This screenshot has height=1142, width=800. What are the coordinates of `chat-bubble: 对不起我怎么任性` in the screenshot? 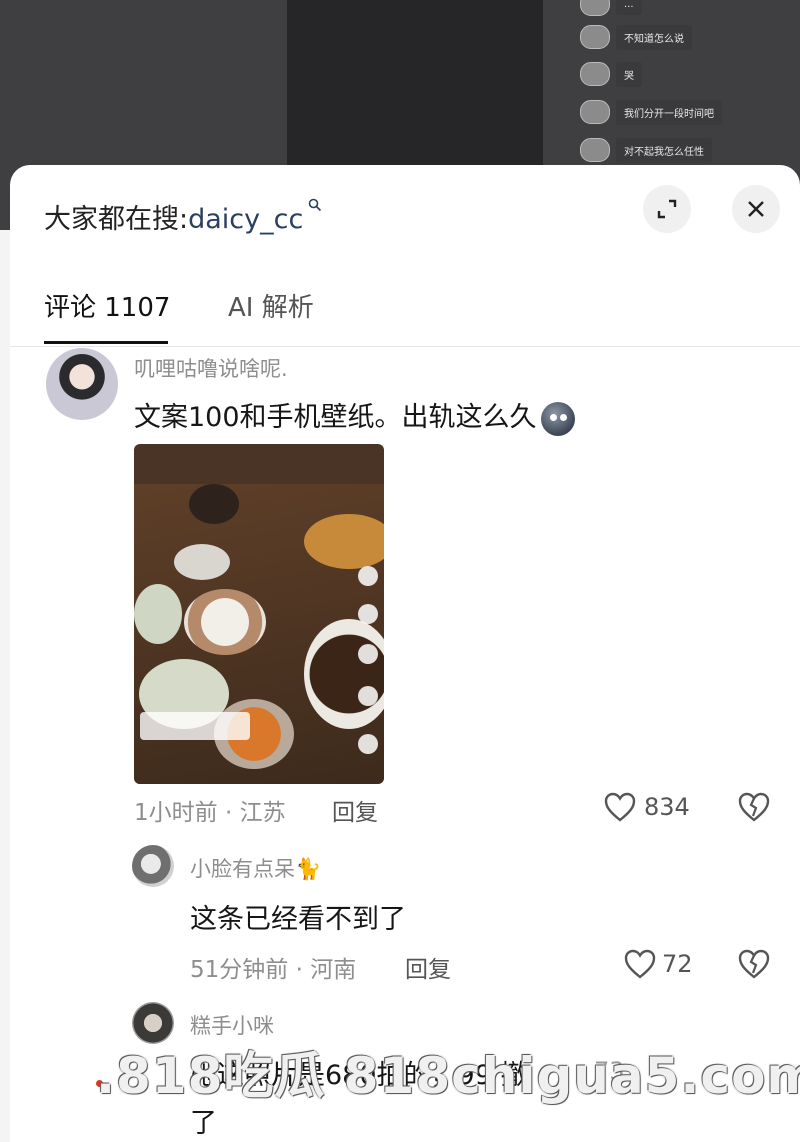 It's located at (664, 150).